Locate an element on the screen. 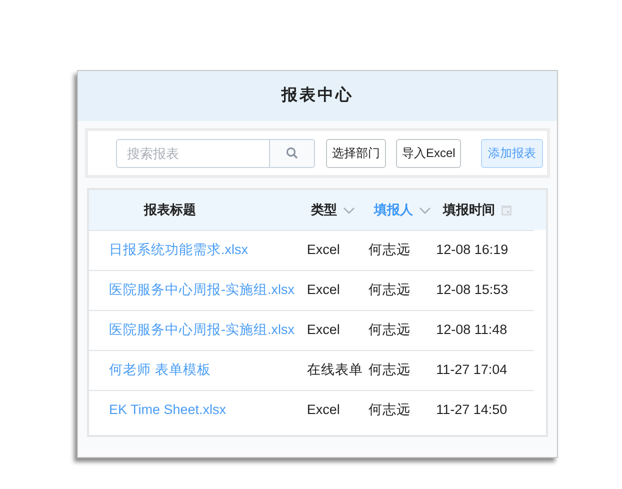 This screenshot has height=489, width=622. table-cell-text: 12-08 15:53 is located at coordinates (472, 290).